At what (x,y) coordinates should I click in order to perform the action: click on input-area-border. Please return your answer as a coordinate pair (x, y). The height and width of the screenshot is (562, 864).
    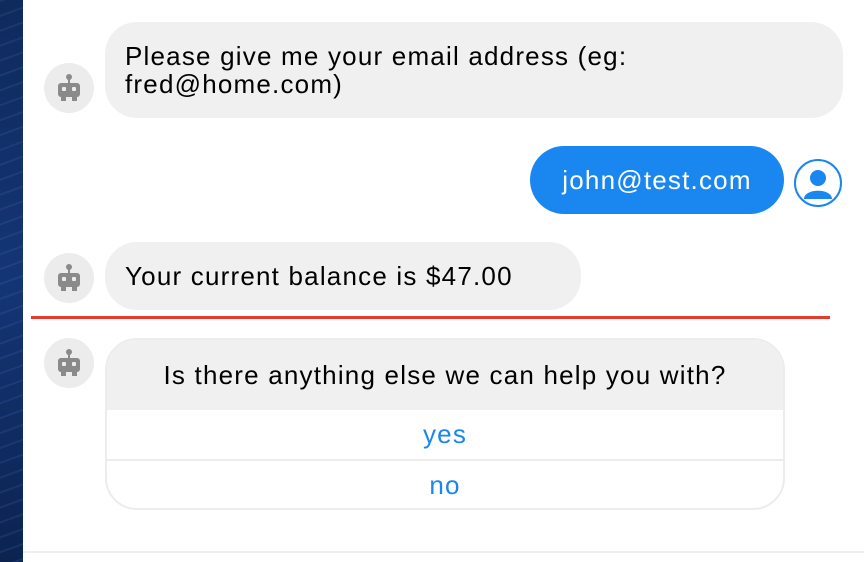
    Looking at the image, I should click on (443, 552).